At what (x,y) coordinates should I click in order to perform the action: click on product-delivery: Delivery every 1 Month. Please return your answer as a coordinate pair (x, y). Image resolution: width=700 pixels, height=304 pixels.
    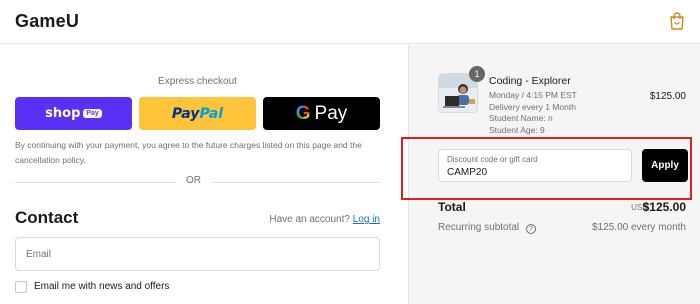
    Looking at the image, I should click on (532, 107).